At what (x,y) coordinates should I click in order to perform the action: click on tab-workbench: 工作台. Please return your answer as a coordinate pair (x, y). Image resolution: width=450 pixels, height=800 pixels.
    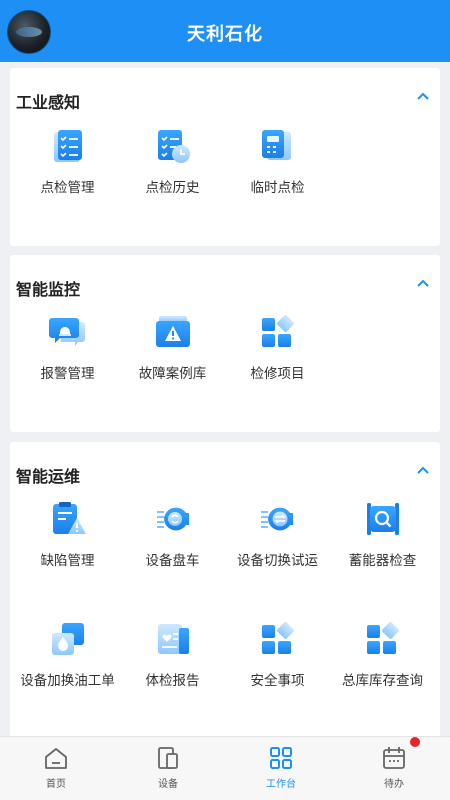
    Looking at the image, I should click on (281, 768).